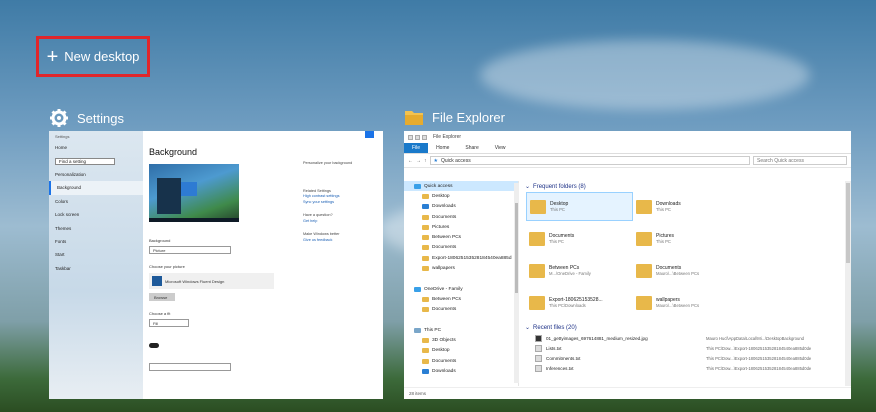  What do you see at coordinates (461, 227) in the screenshot?
I see `nav-item: Pictures` at bounding box center [461, 227].